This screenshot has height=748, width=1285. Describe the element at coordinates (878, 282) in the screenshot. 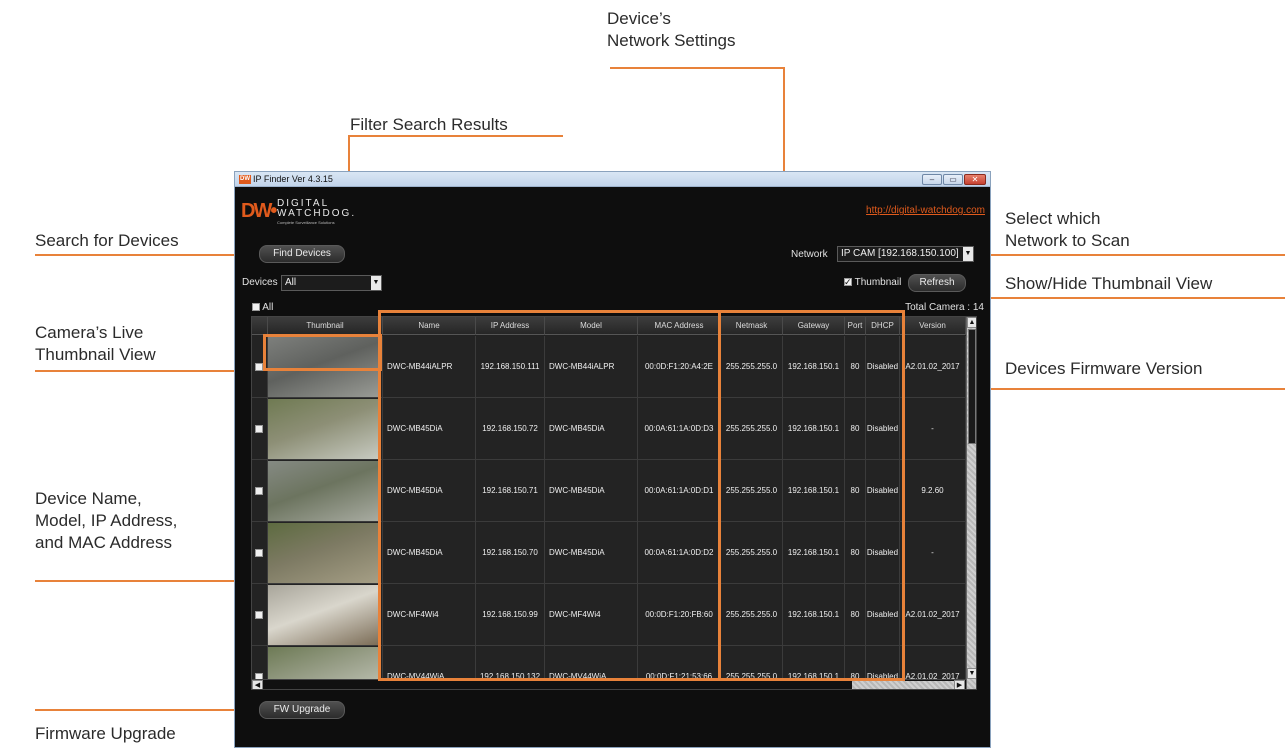

I see `thumbnail-label: Thumbnail` at that location.